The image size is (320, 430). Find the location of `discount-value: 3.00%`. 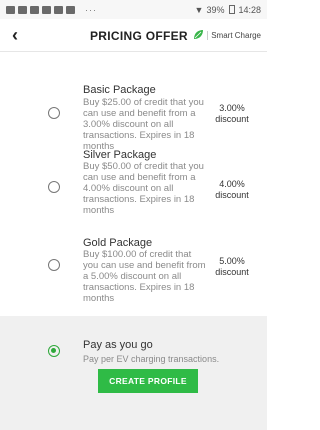

discount-value: 3.00% is located at coordinates (232, 108).